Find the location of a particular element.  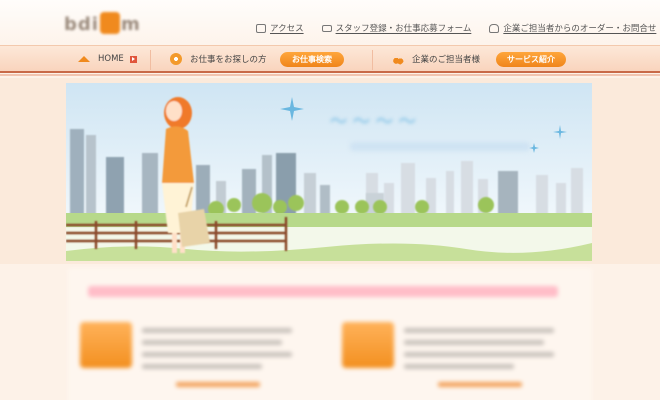

main-nav: HOME お仕事をお探しの方 お仕事検索 企業のご担当者様 サービス紹介 is located at coordinates (330, 60).